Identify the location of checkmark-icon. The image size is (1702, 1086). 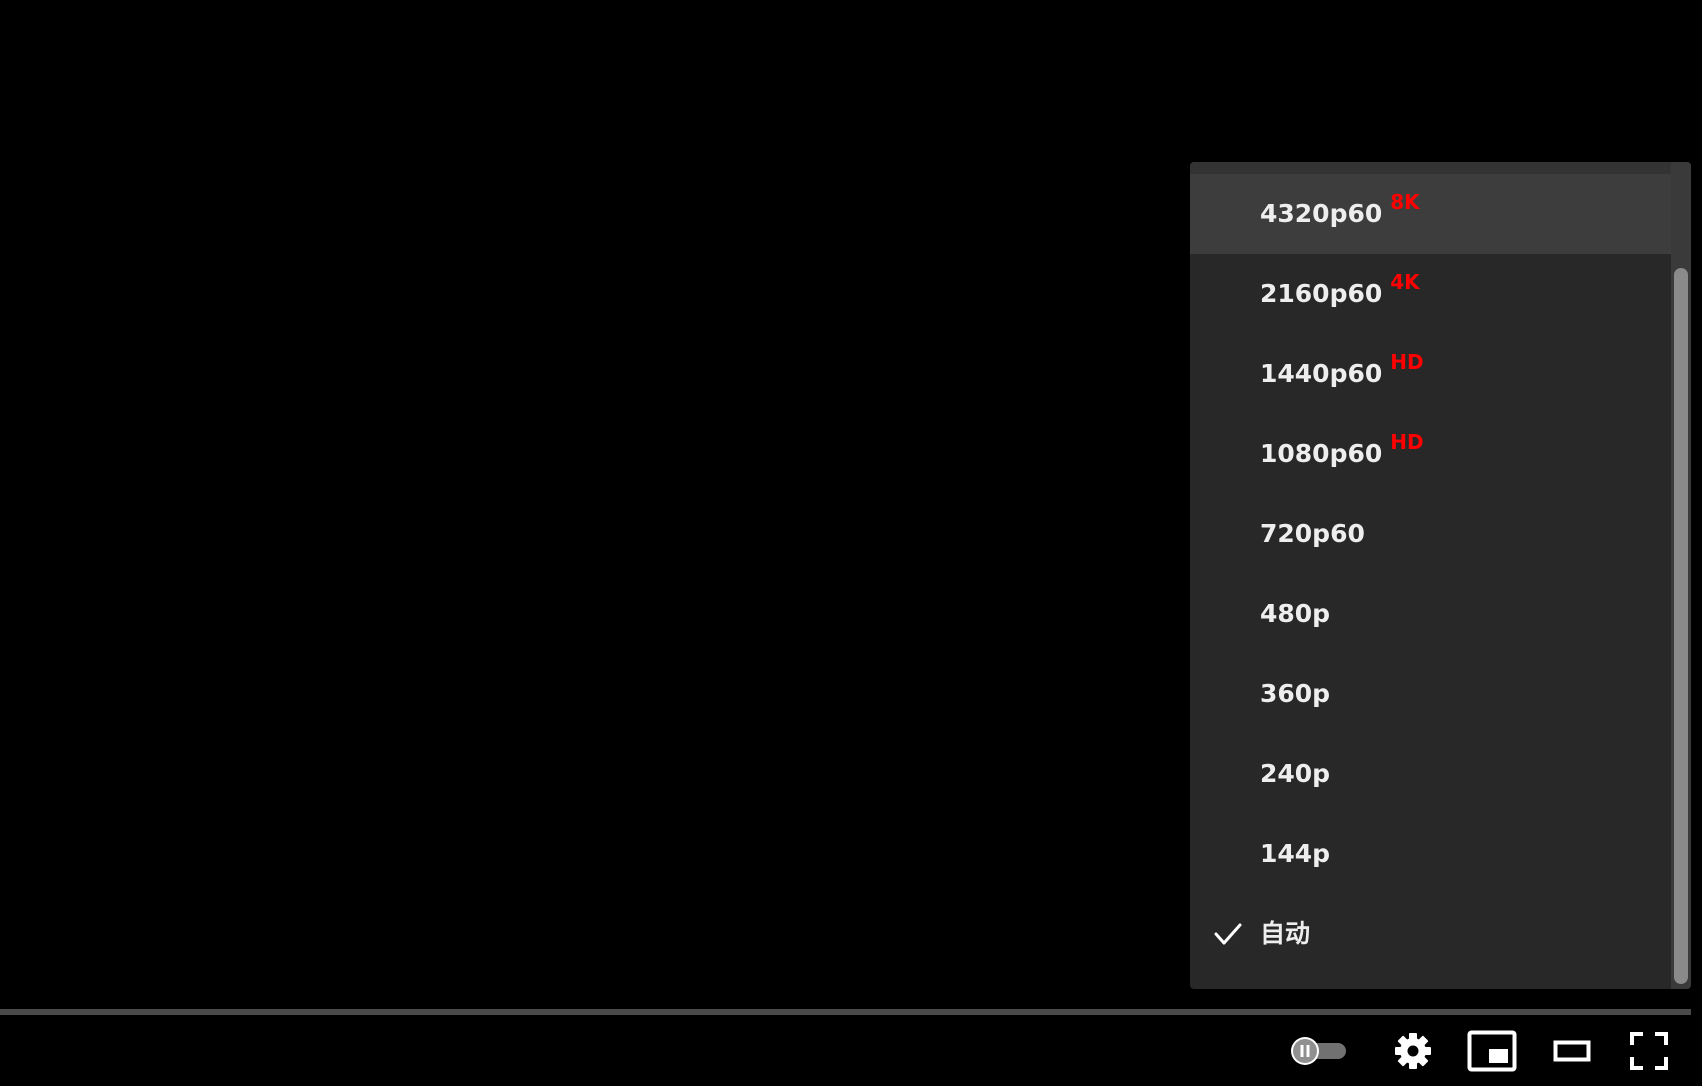
(1228, 934).